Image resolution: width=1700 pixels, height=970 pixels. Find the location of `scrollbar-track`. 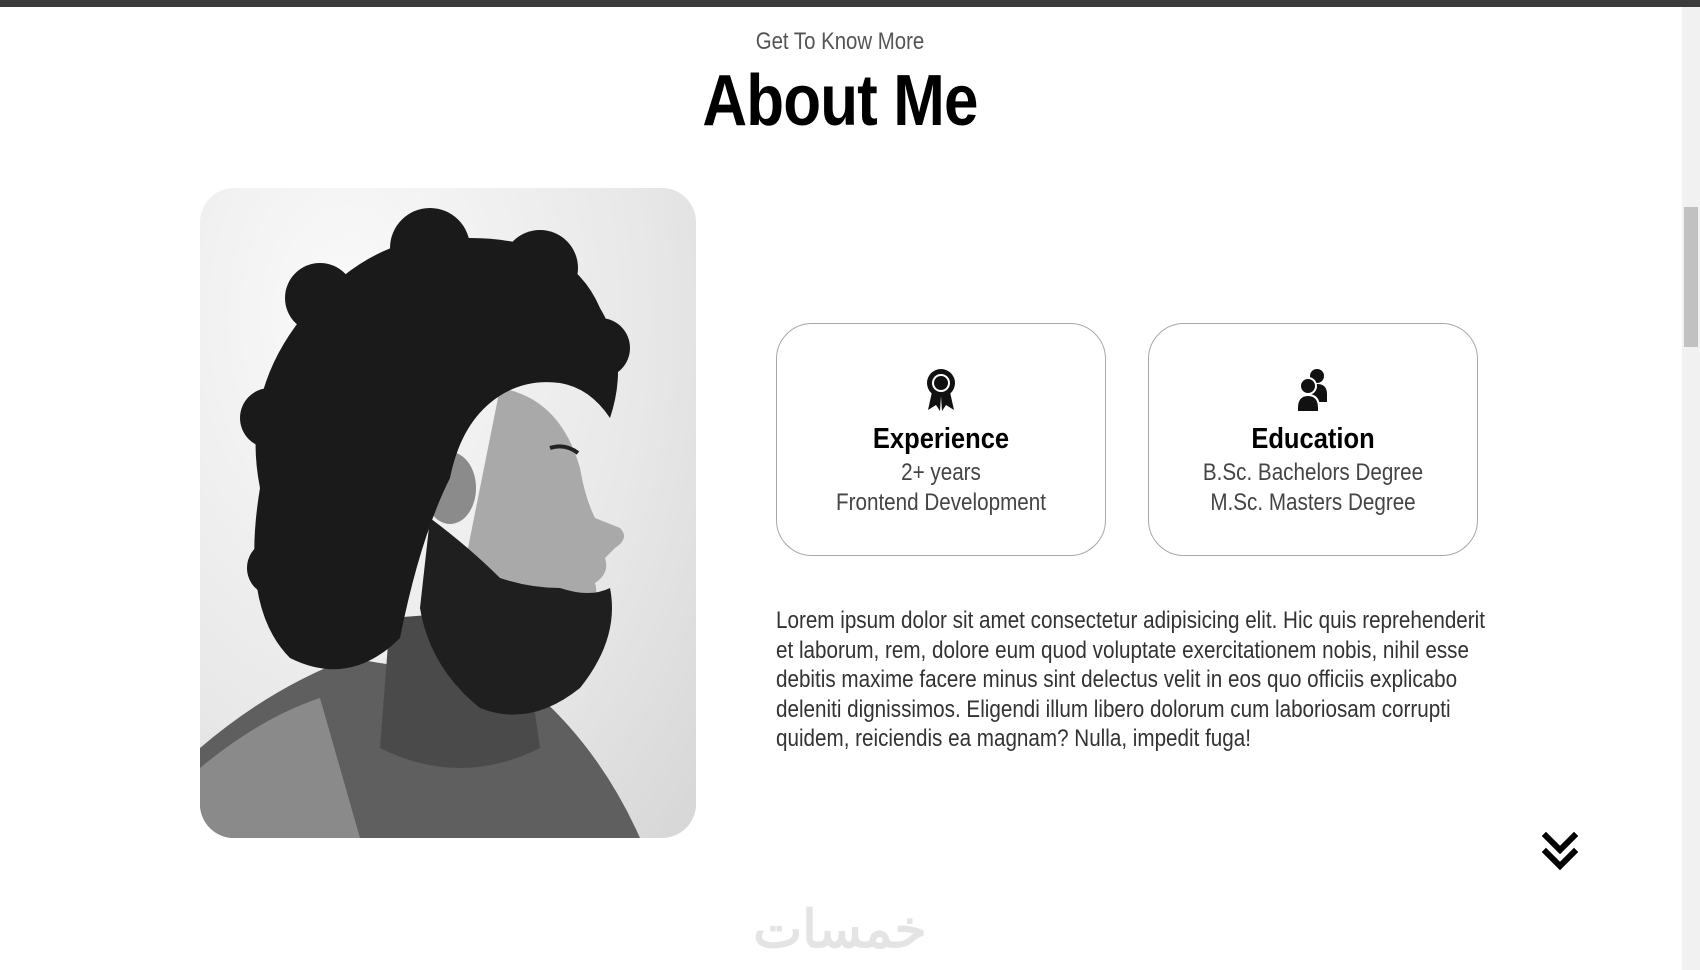

scrollbar-track is located at coordinates (1691, 488).